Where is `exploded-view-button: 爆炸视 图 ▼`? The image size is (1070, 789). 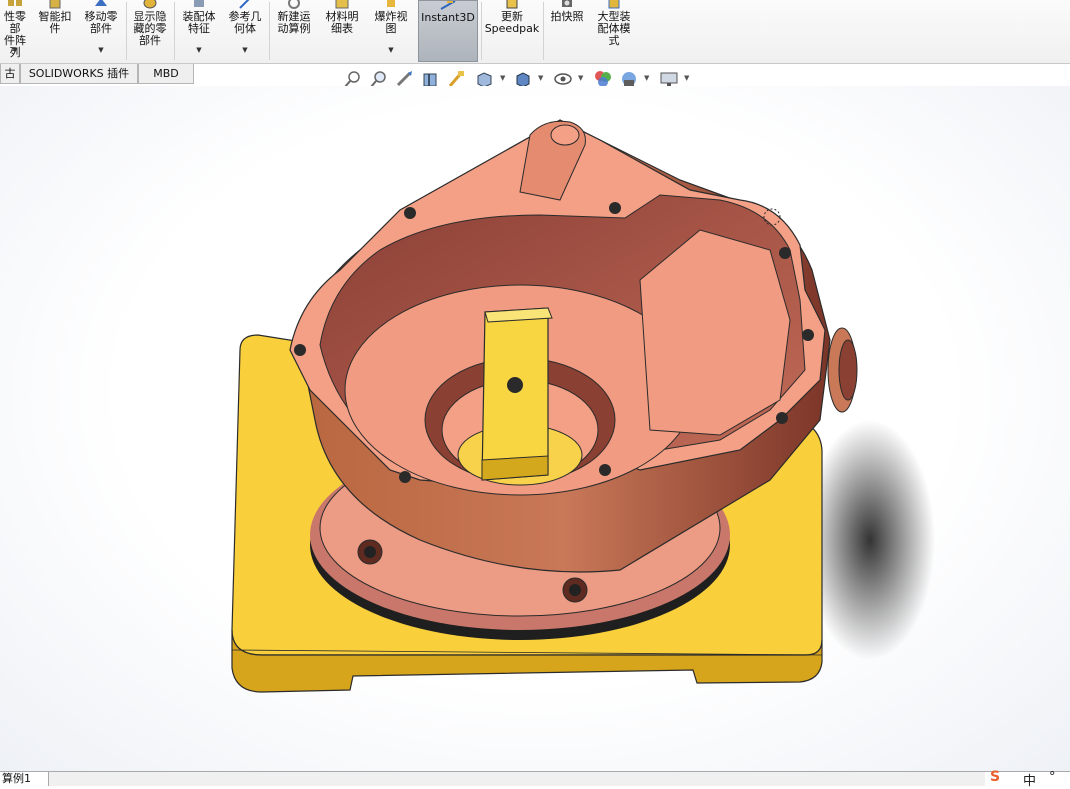
exploded-view-button: 爆炸视 图 ▼ is located at coordinates (391, 31).